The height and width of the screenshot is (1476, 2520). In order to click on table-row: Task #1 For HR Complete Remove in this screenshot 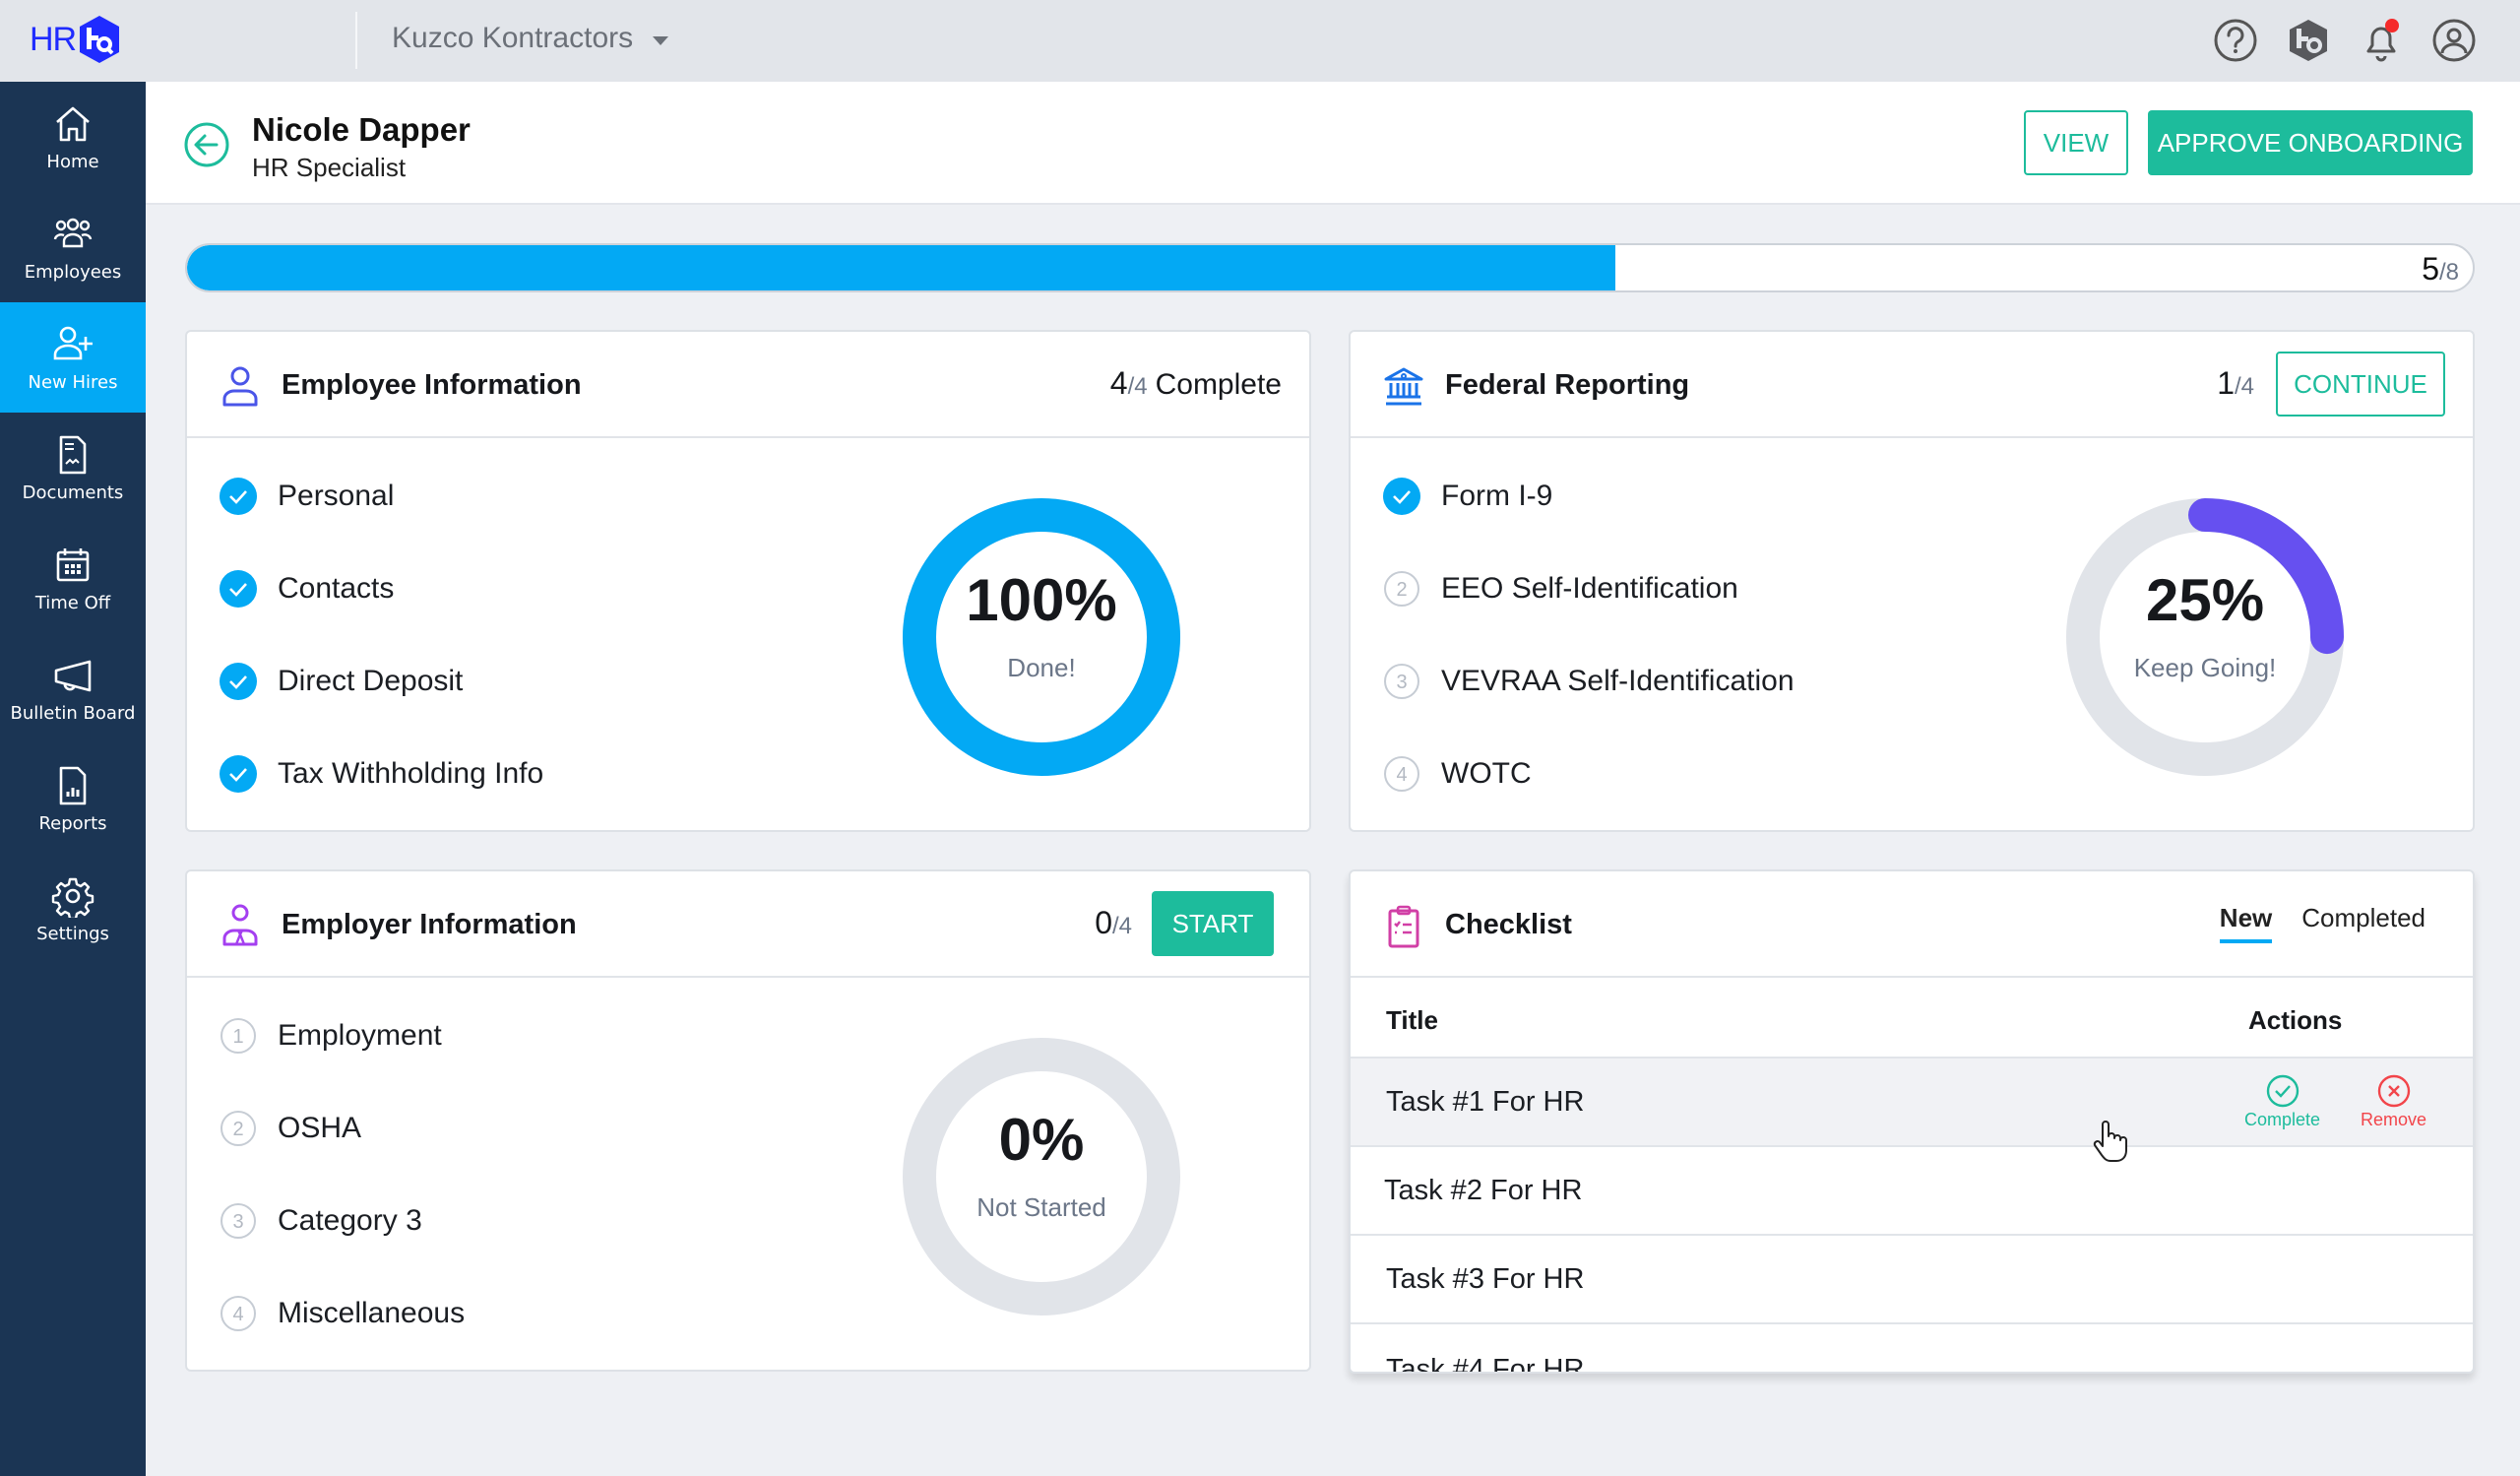, I will do `click(1912, 1103)`.